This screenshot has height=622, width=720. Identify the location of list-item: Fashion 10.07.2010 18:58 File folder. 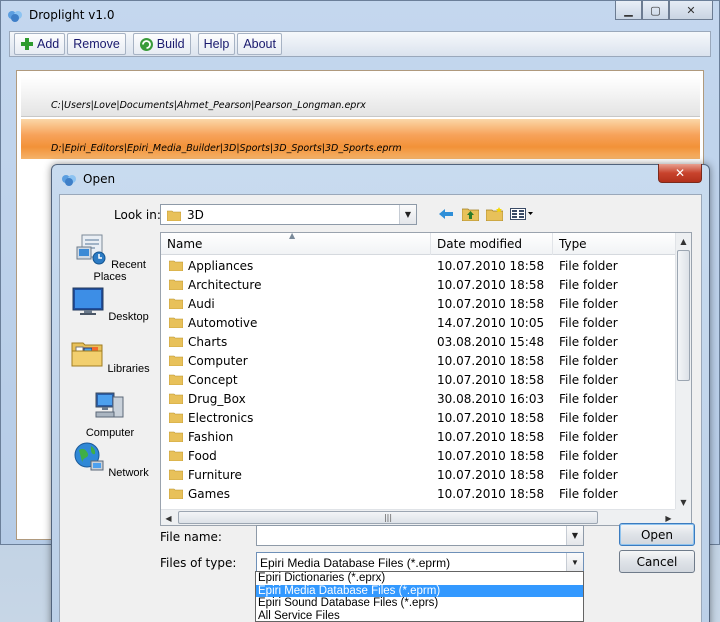
(419, 436).